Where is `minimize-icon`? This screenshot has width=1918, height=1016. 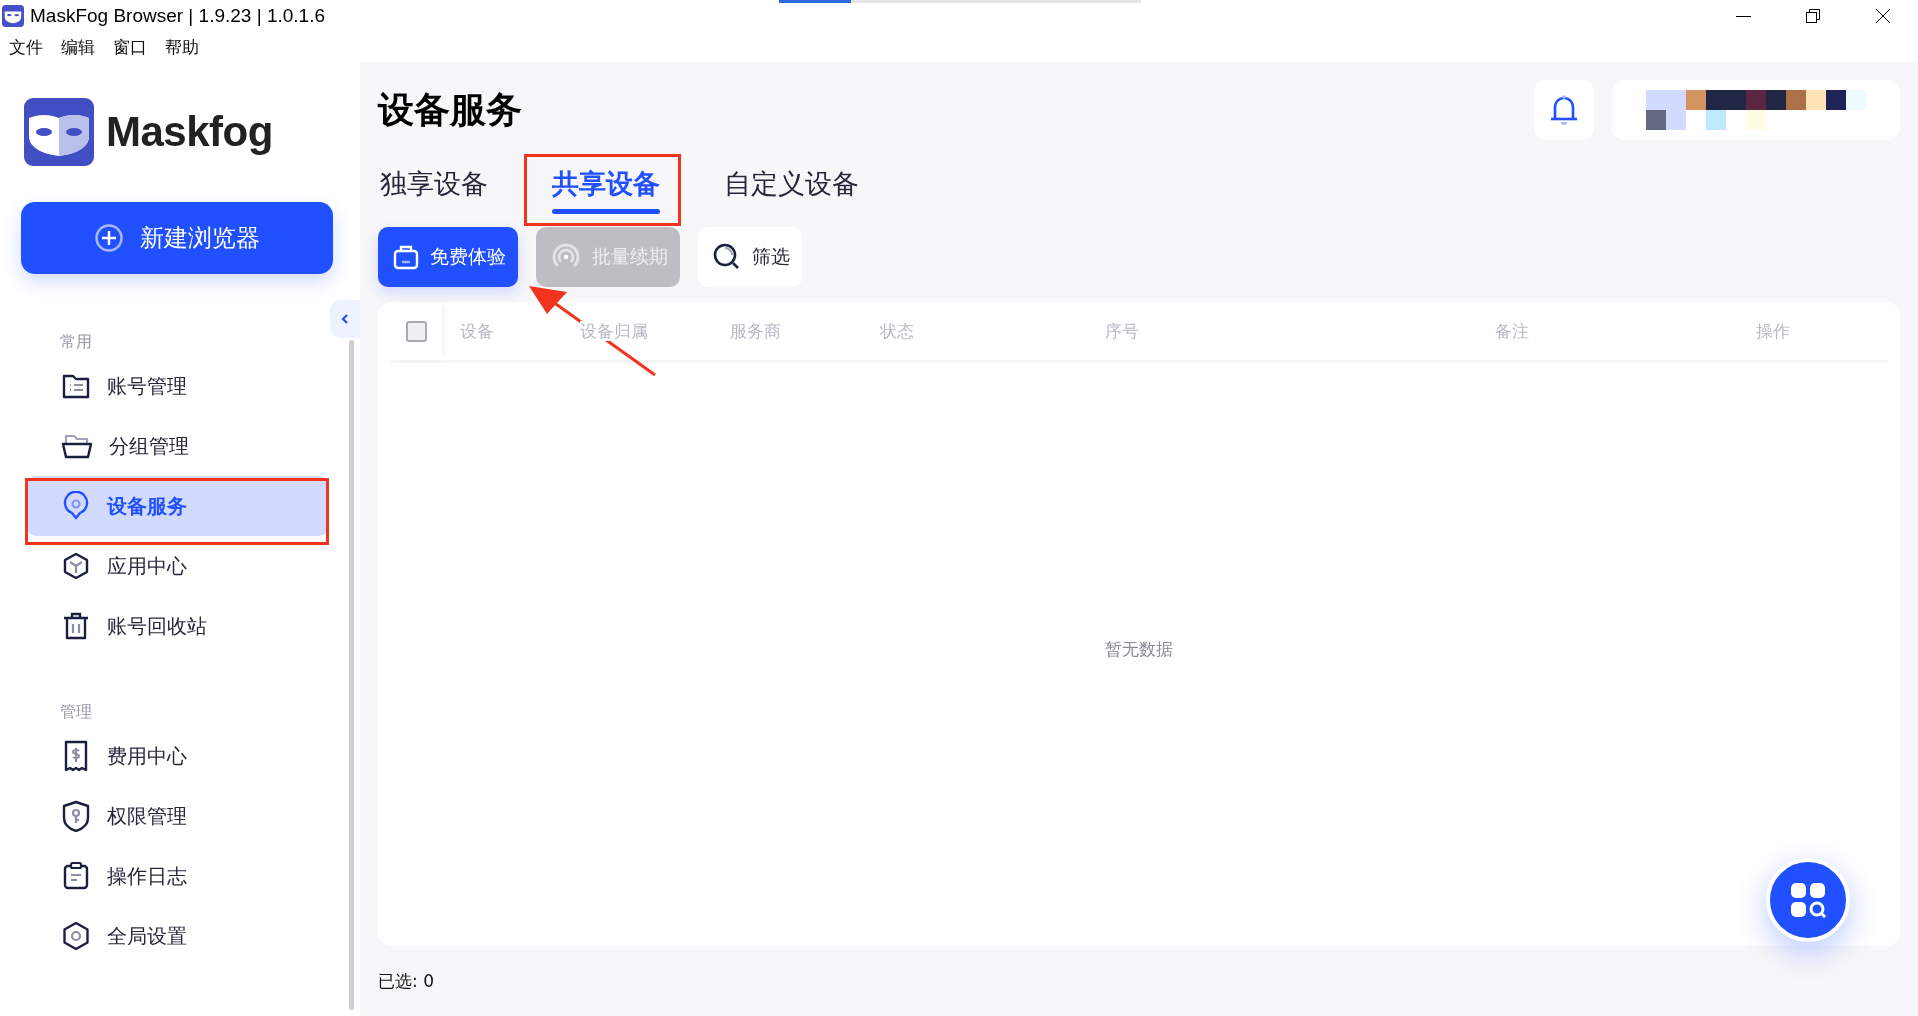 minimize-icon is located at coordinates (1743, 16).